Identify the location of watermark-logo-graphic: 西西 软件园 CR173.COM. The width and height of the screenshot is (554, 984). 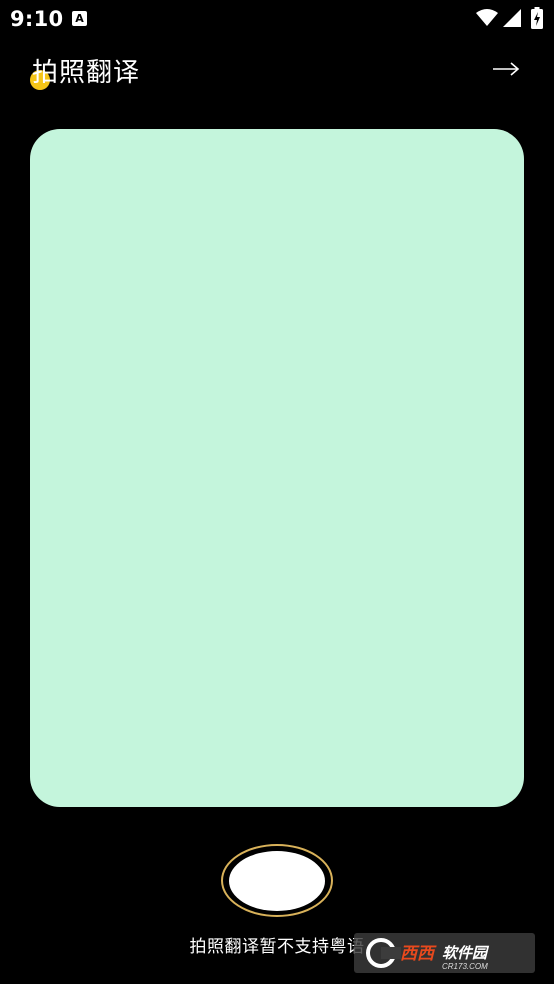
(428, 954).